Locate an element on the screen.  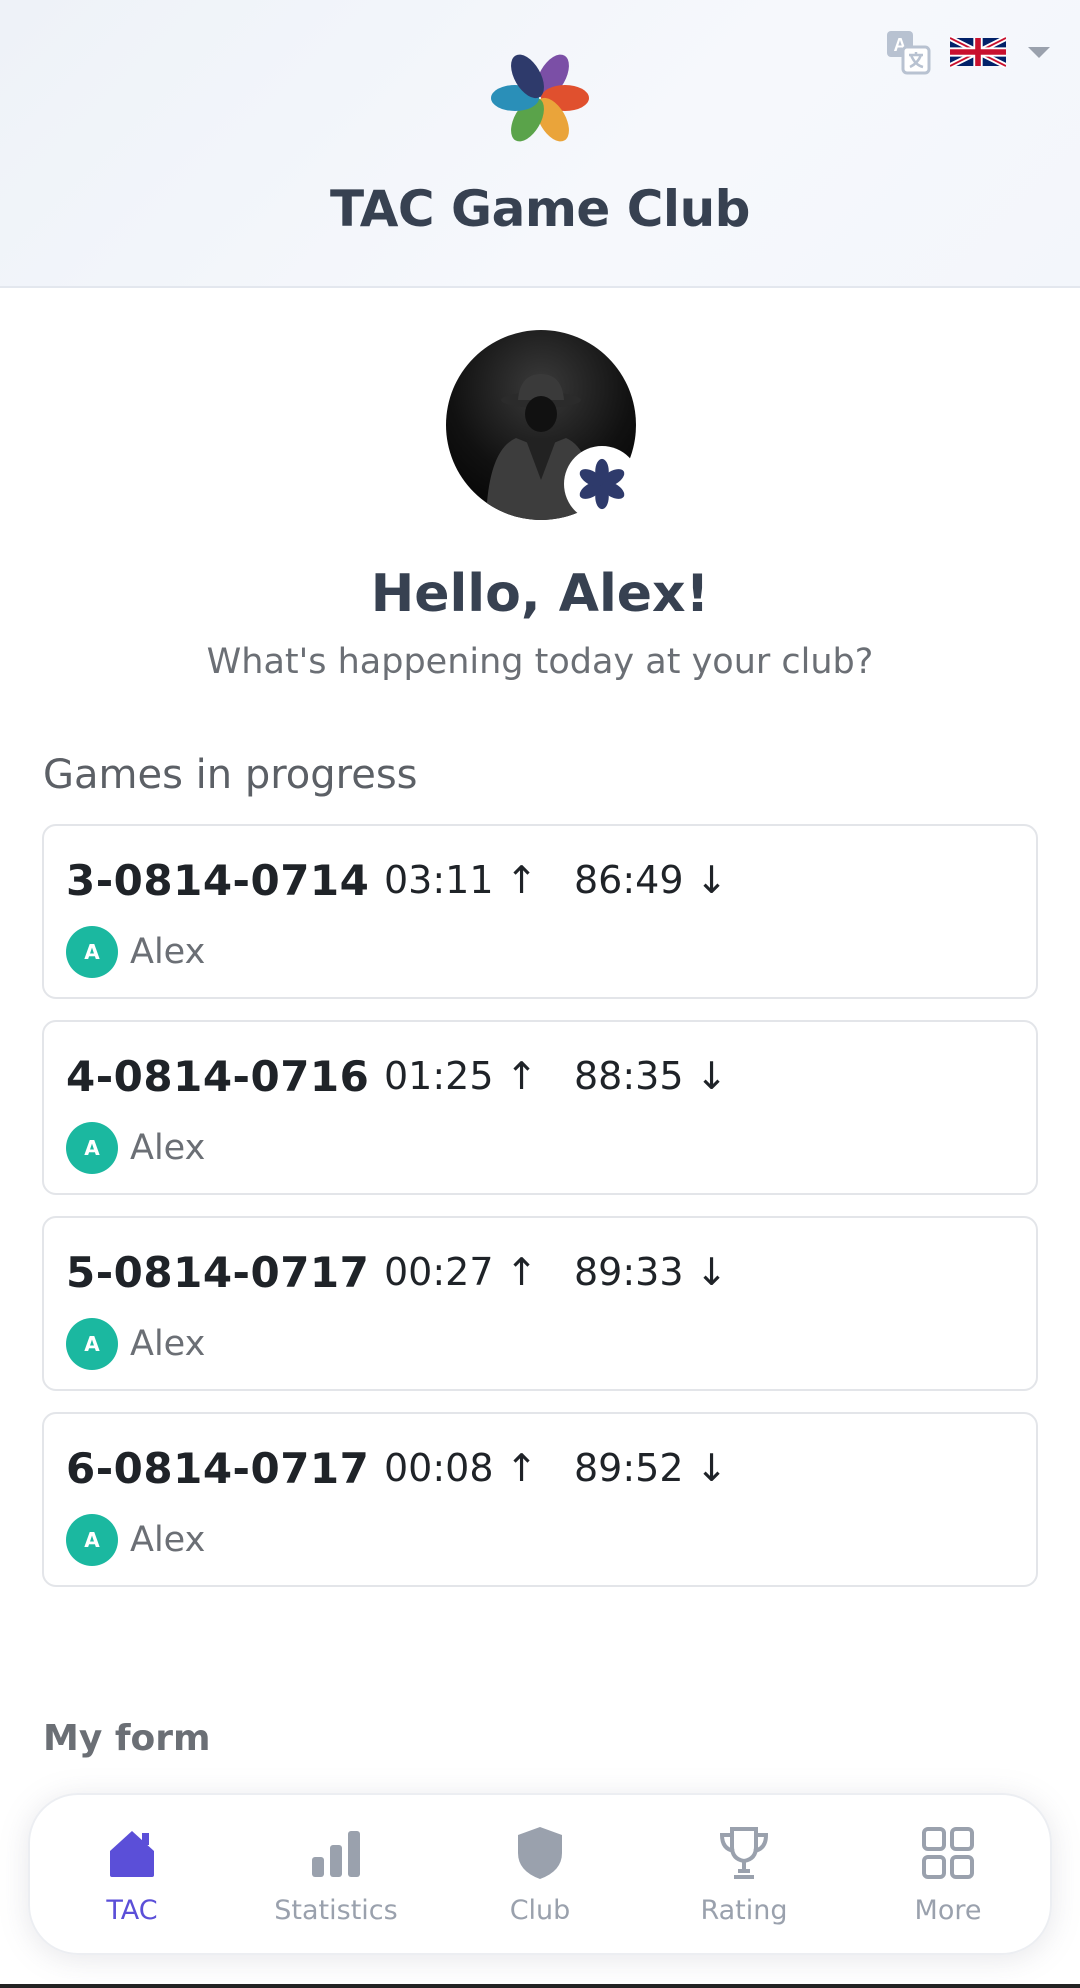
bar-chart-icon is located at coordinates (336, 1854).